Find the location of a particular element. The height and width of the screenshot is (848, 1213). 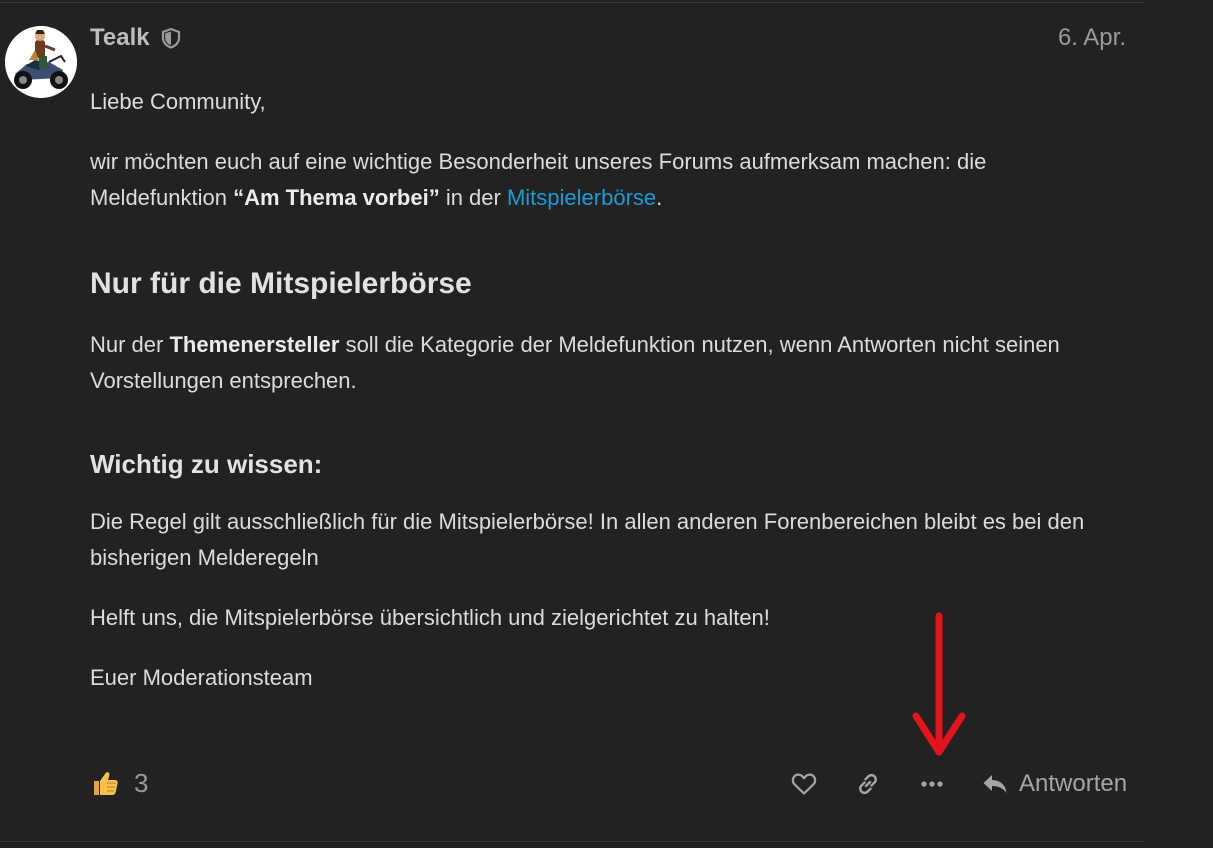

post-author-name: Tealk is located at coordinates (120, 38).